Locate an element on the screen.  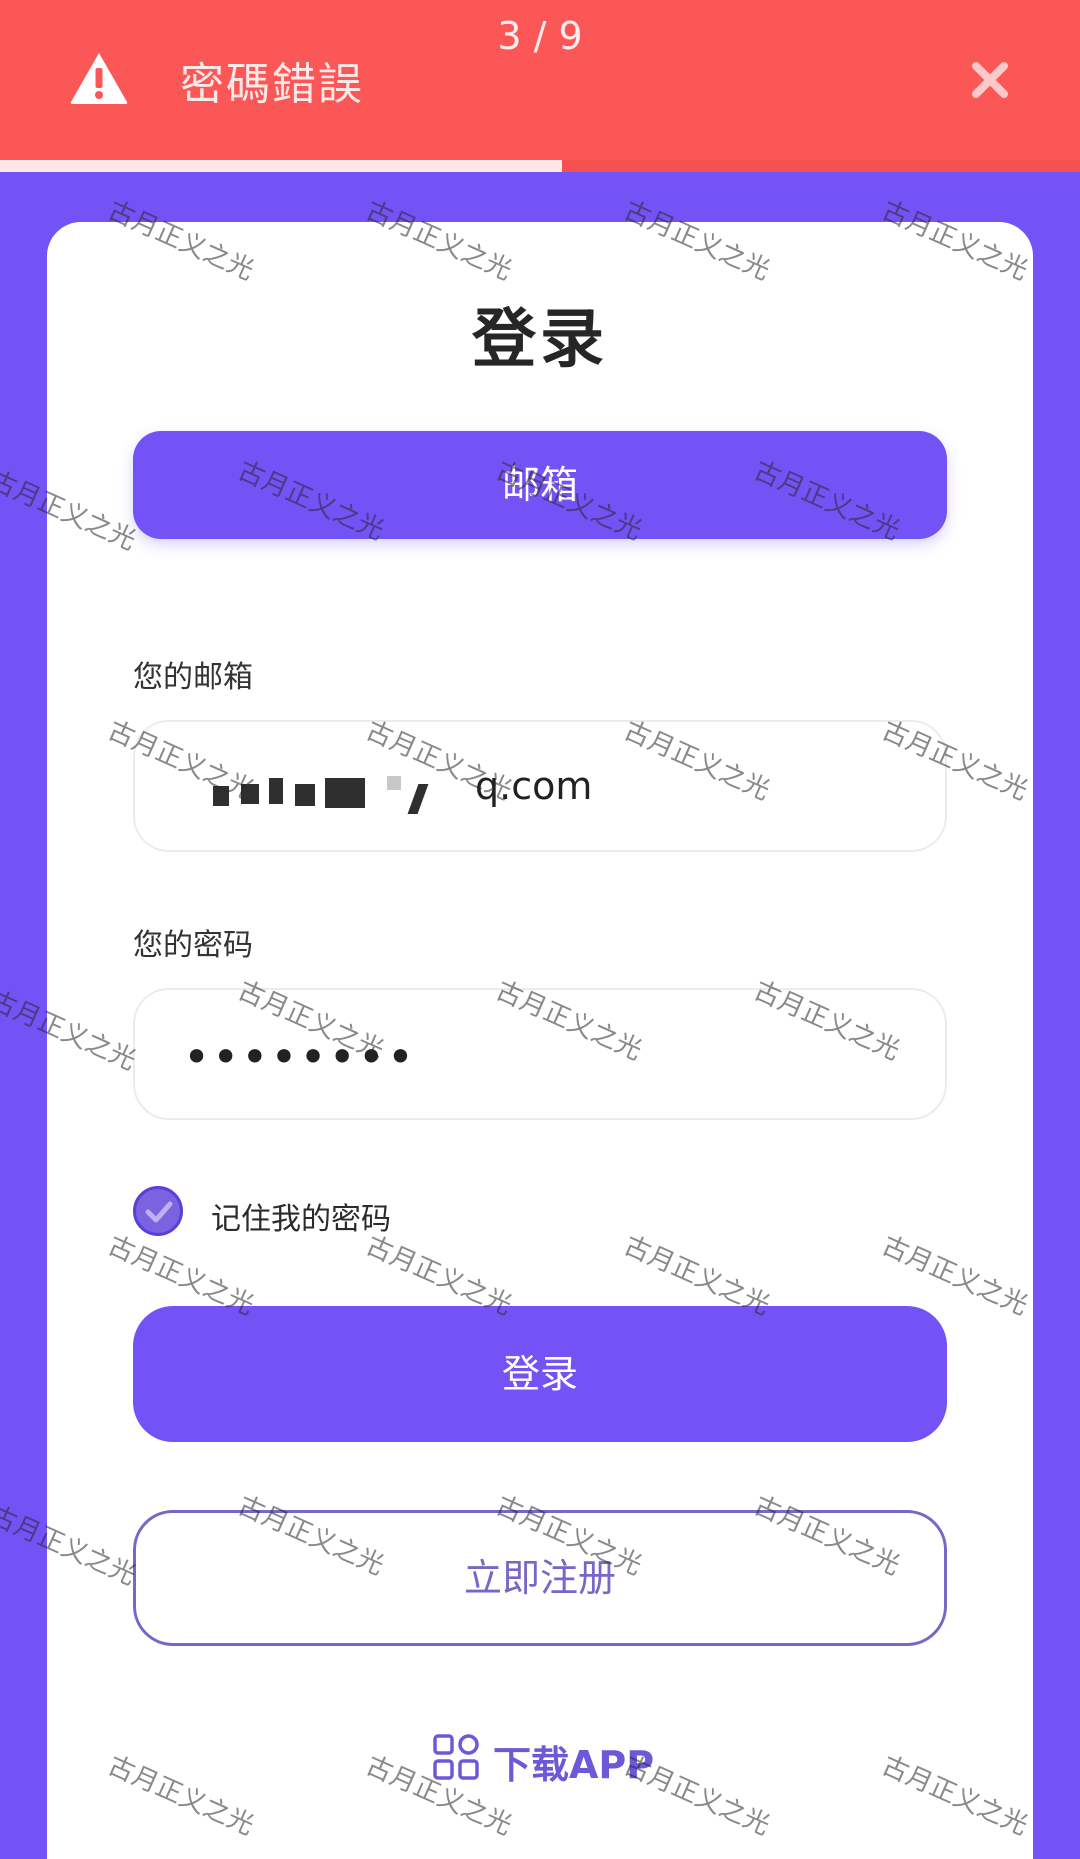
check-icon is located at coordinates (159, 1212).